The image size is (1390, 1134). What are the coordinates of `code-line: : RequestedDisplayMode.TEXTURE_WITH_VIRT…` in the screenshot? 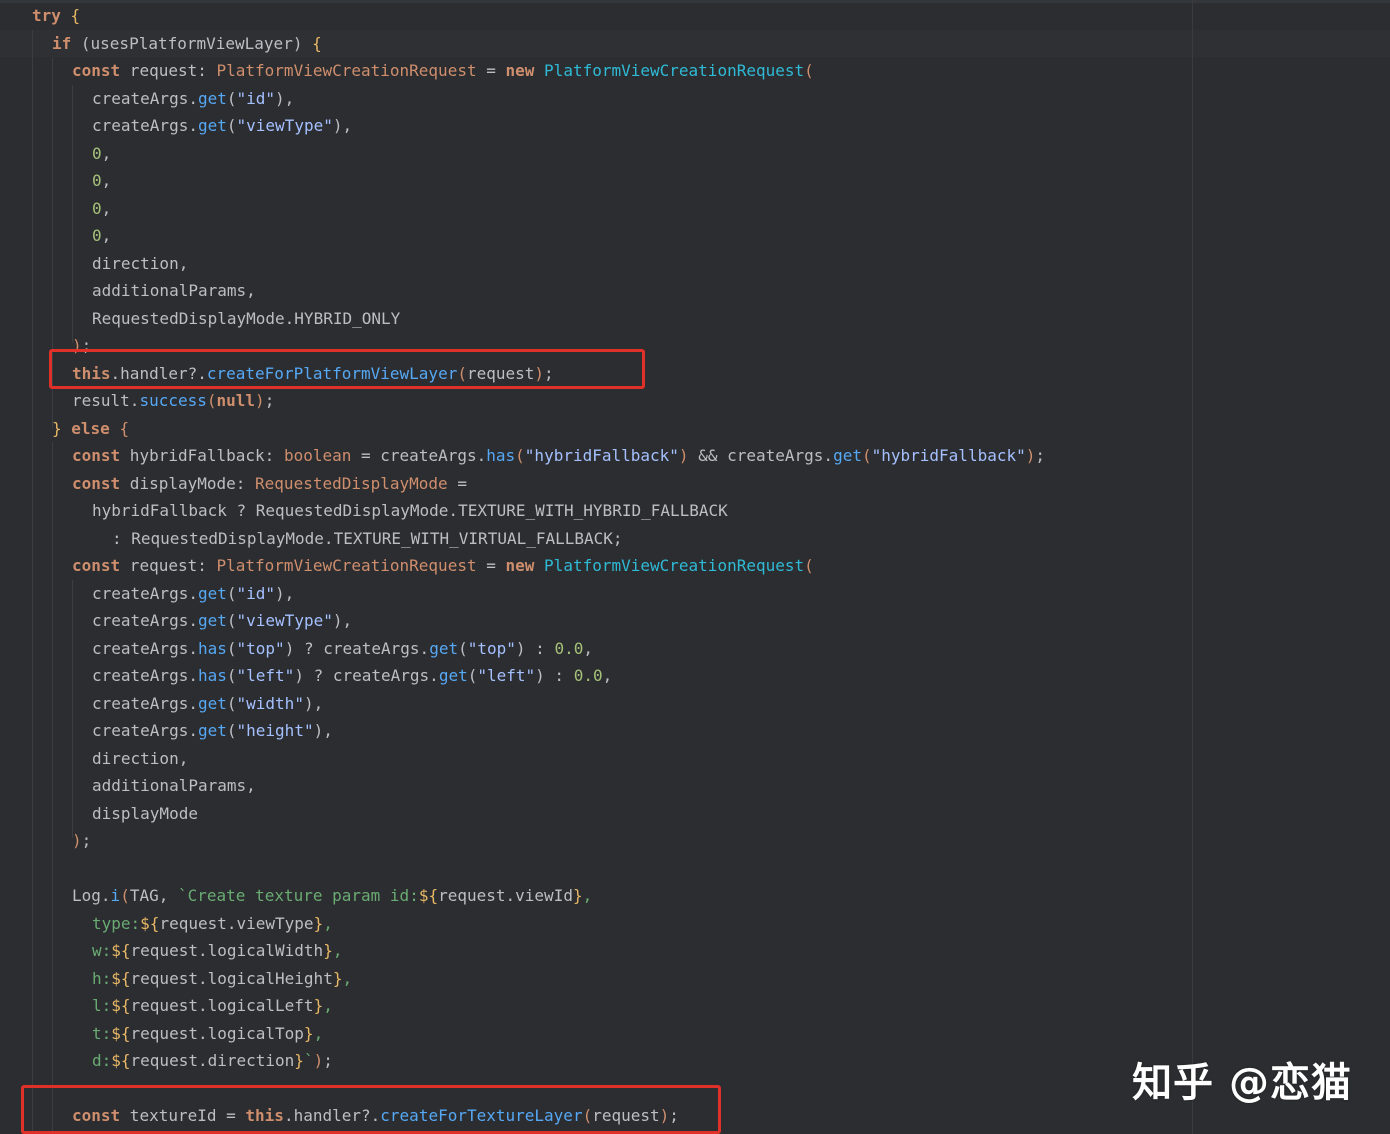 It's located at (538, 539).